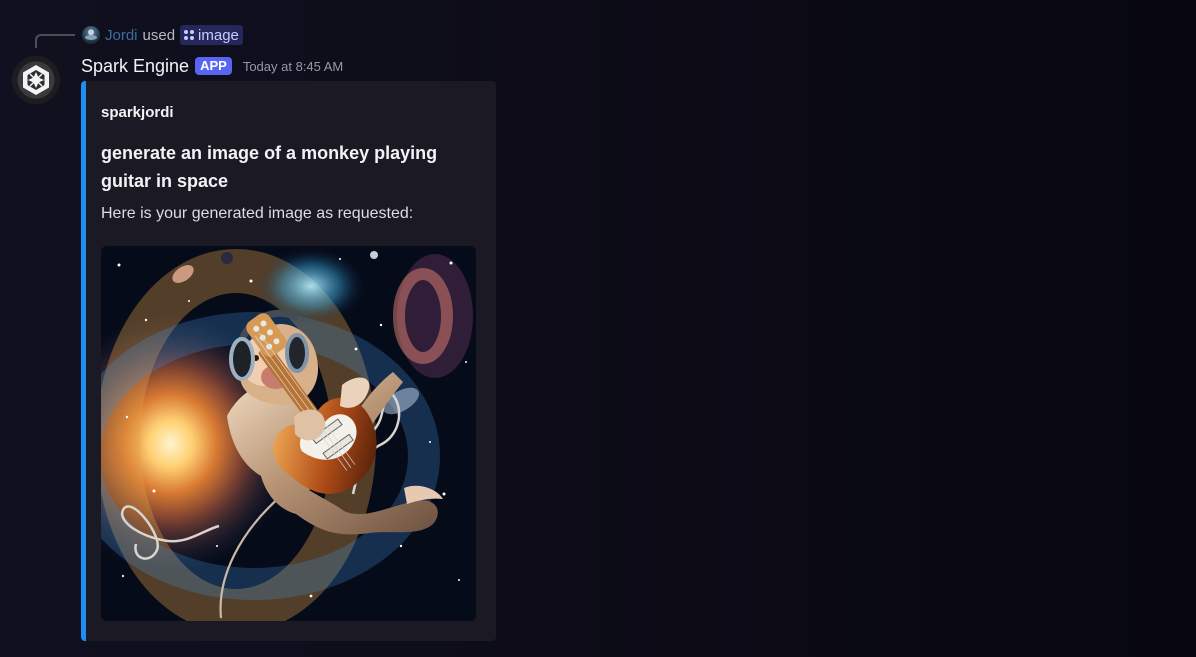 This screenshot has width=1196, height=657. What do you see at coordinates (218, 35) in the screenshot?
I see `command-name: image` at bounding box center [218, 35].